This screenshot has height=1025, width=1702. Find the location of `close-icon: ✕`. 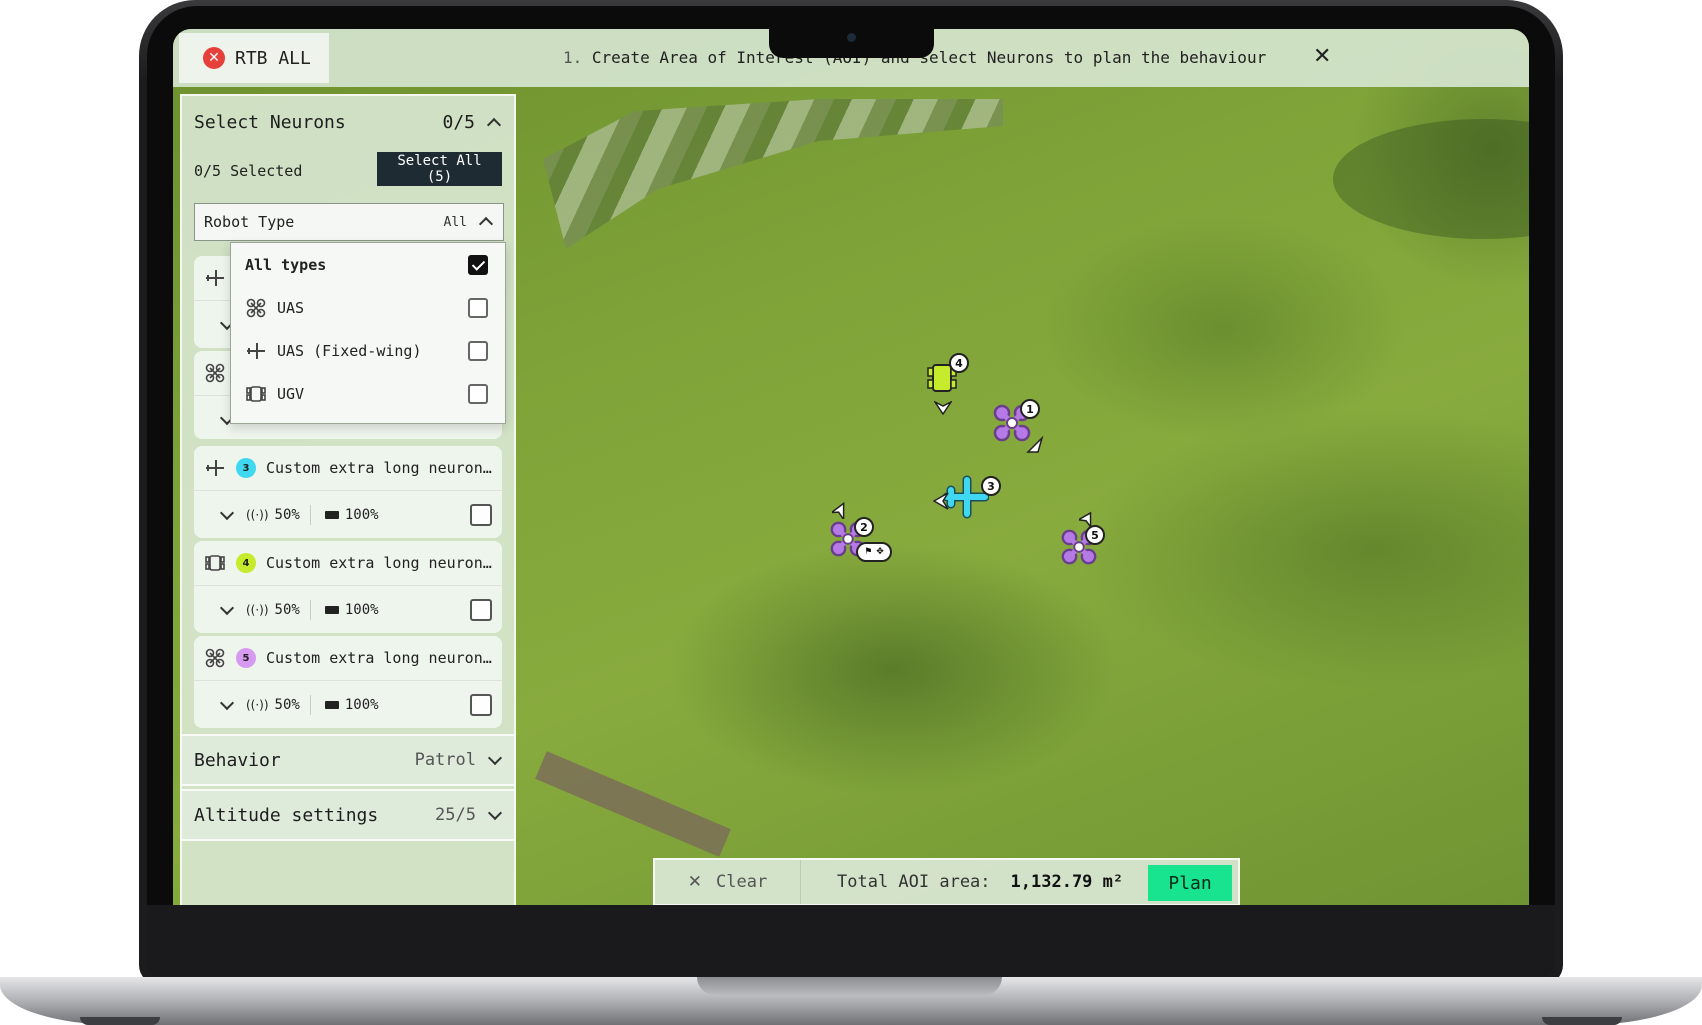

close-icon: ✕ is located at coordinates (1322, 56).